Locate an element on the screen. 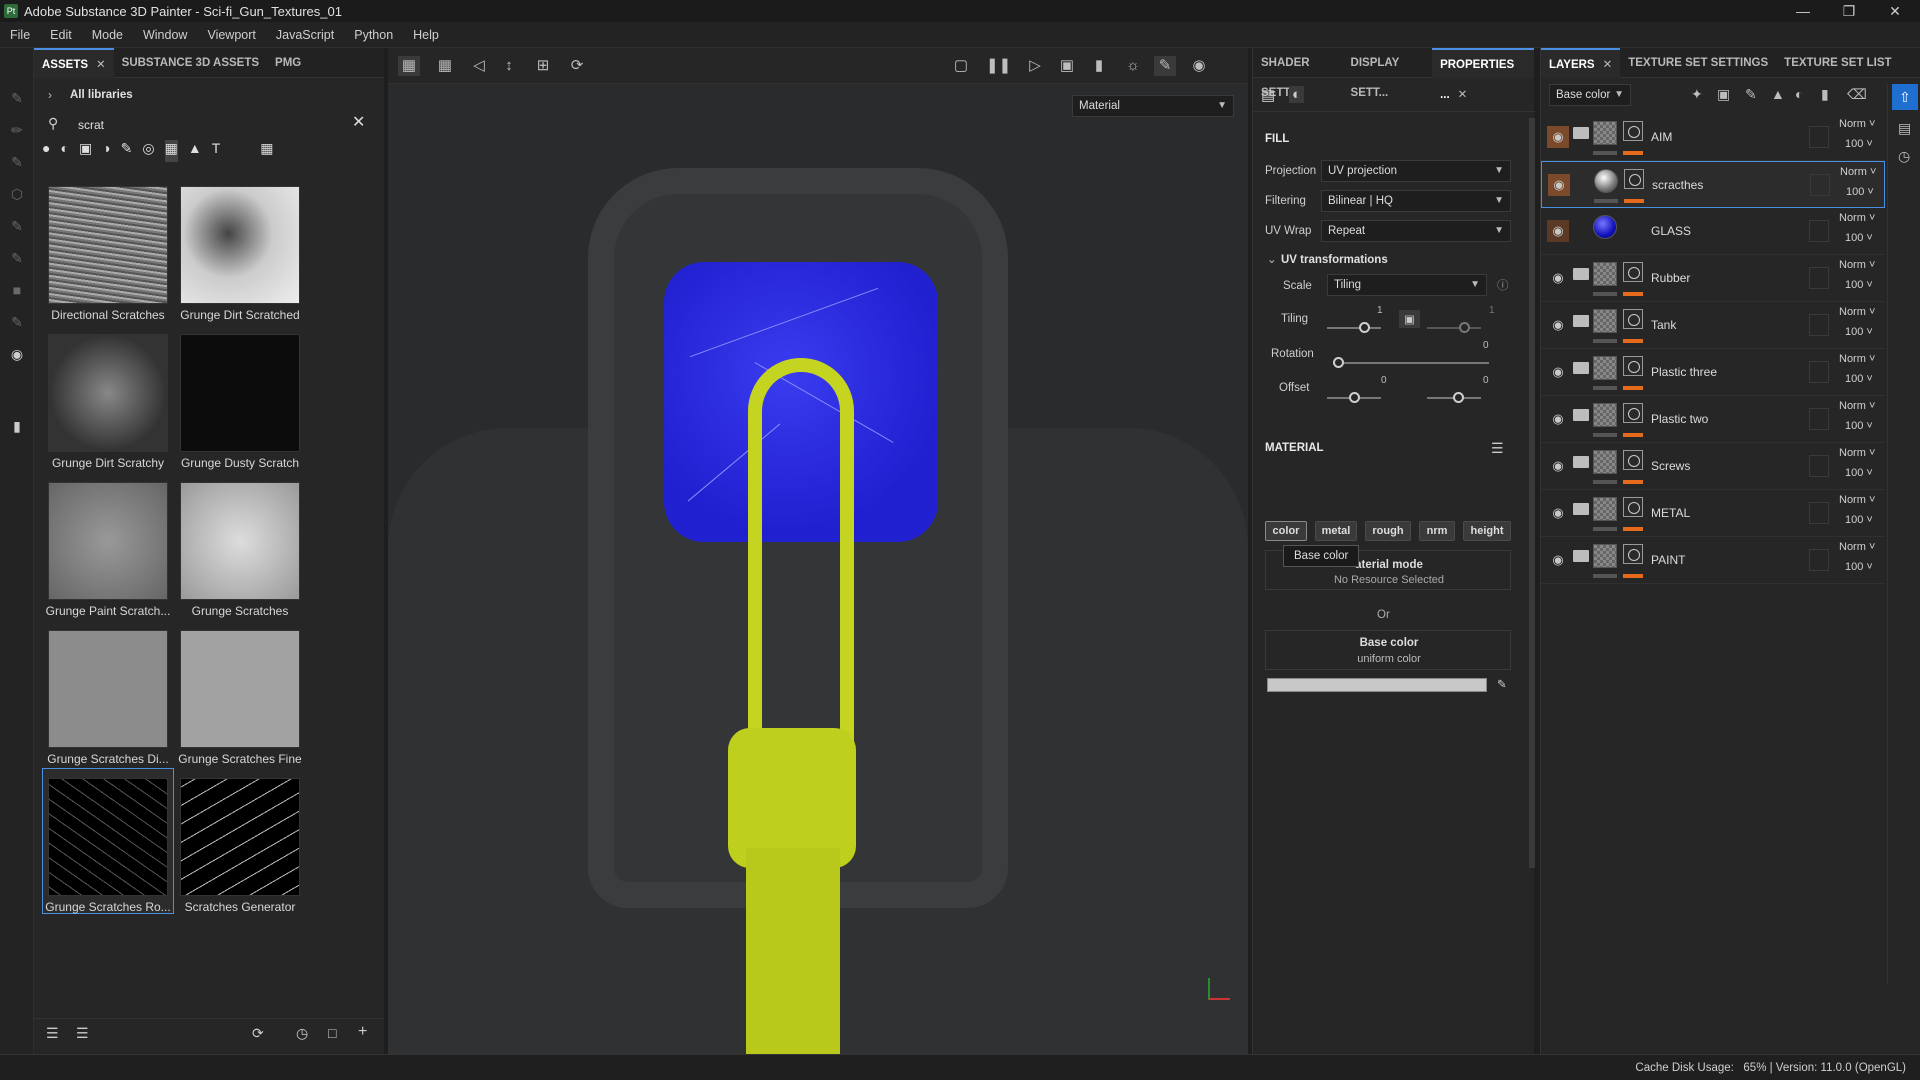 The width and height of the screenshot is (1920, 1080). layer-row: ◉ Tank Norm ˅ 100 ˅ is located at coordinates (1713, 325).